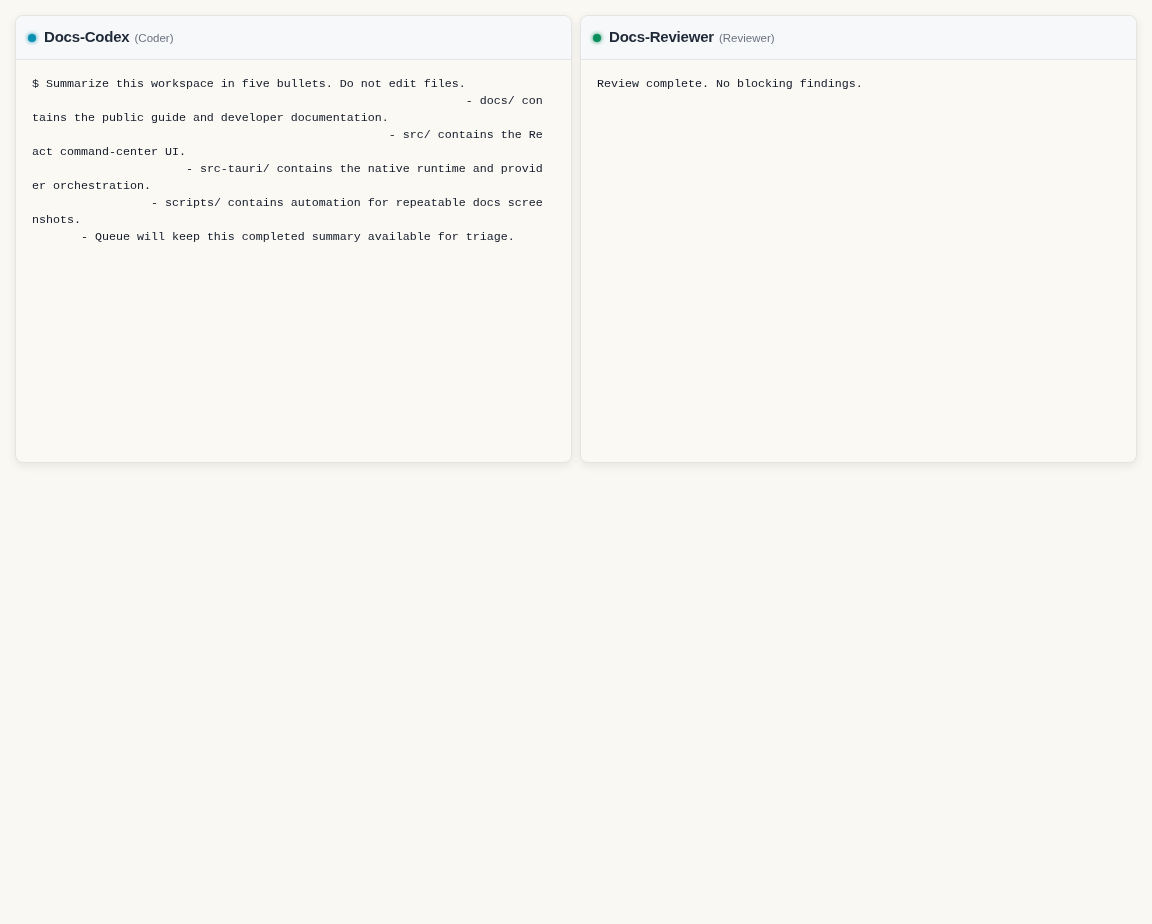 The image size is (1152, 924). Describe the element at coordinates (661, 37) in the screenshot. I see `pane-title: Docs-Reviewer` at that location.